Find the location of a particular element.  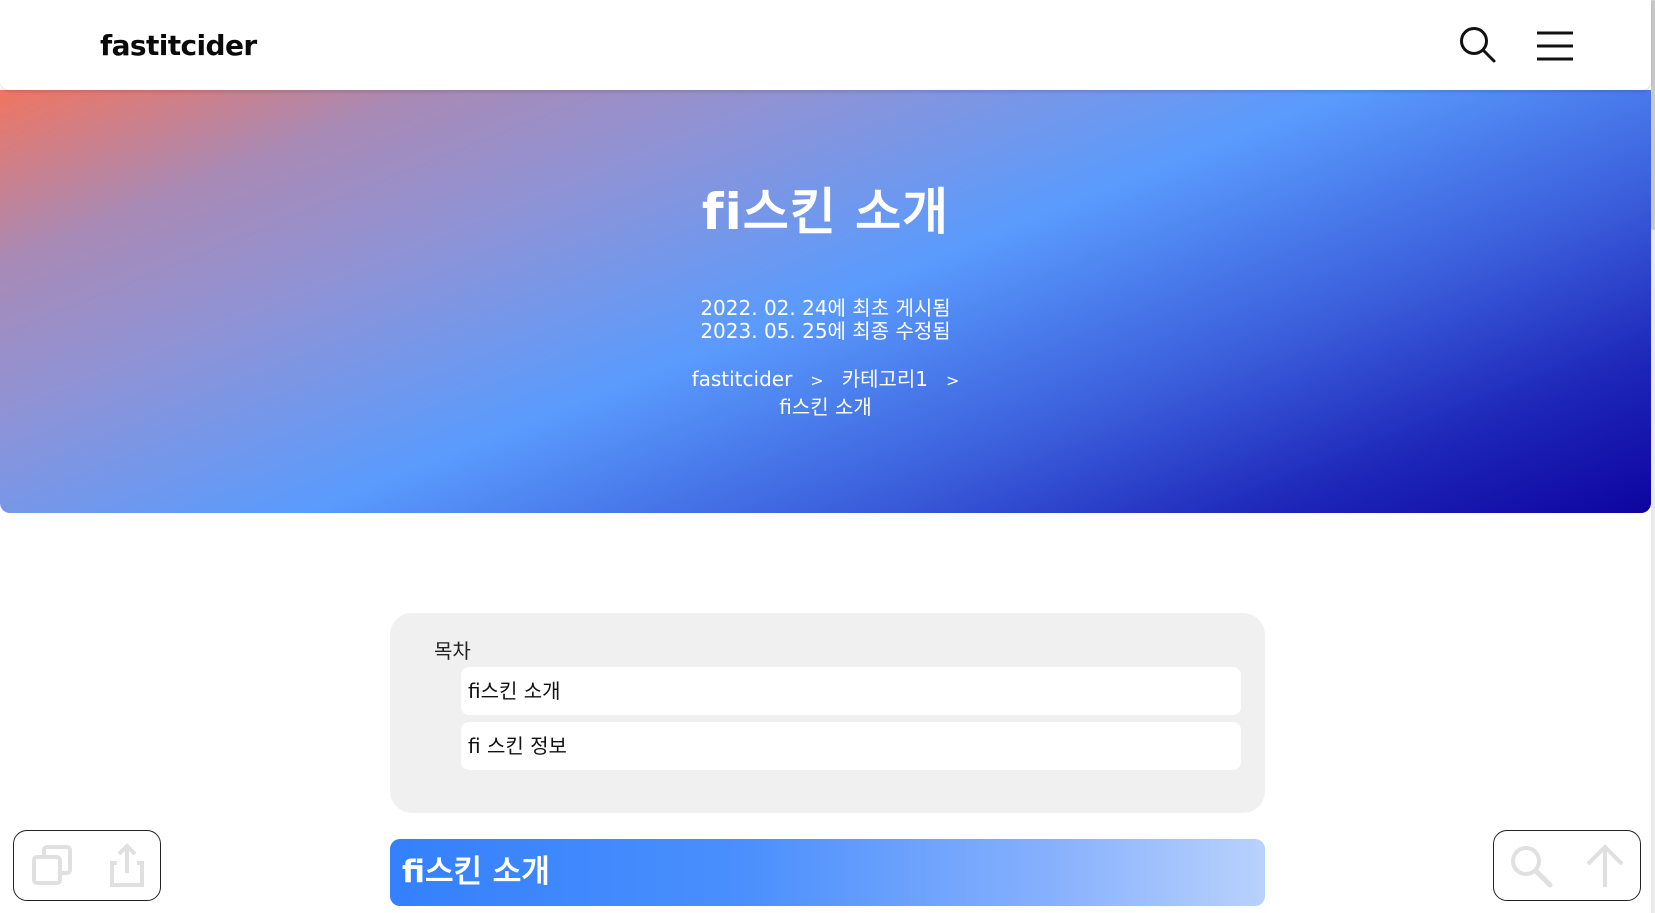

breadcrumb-current: fi스킨 소개 is located at coordinates (825, 407).